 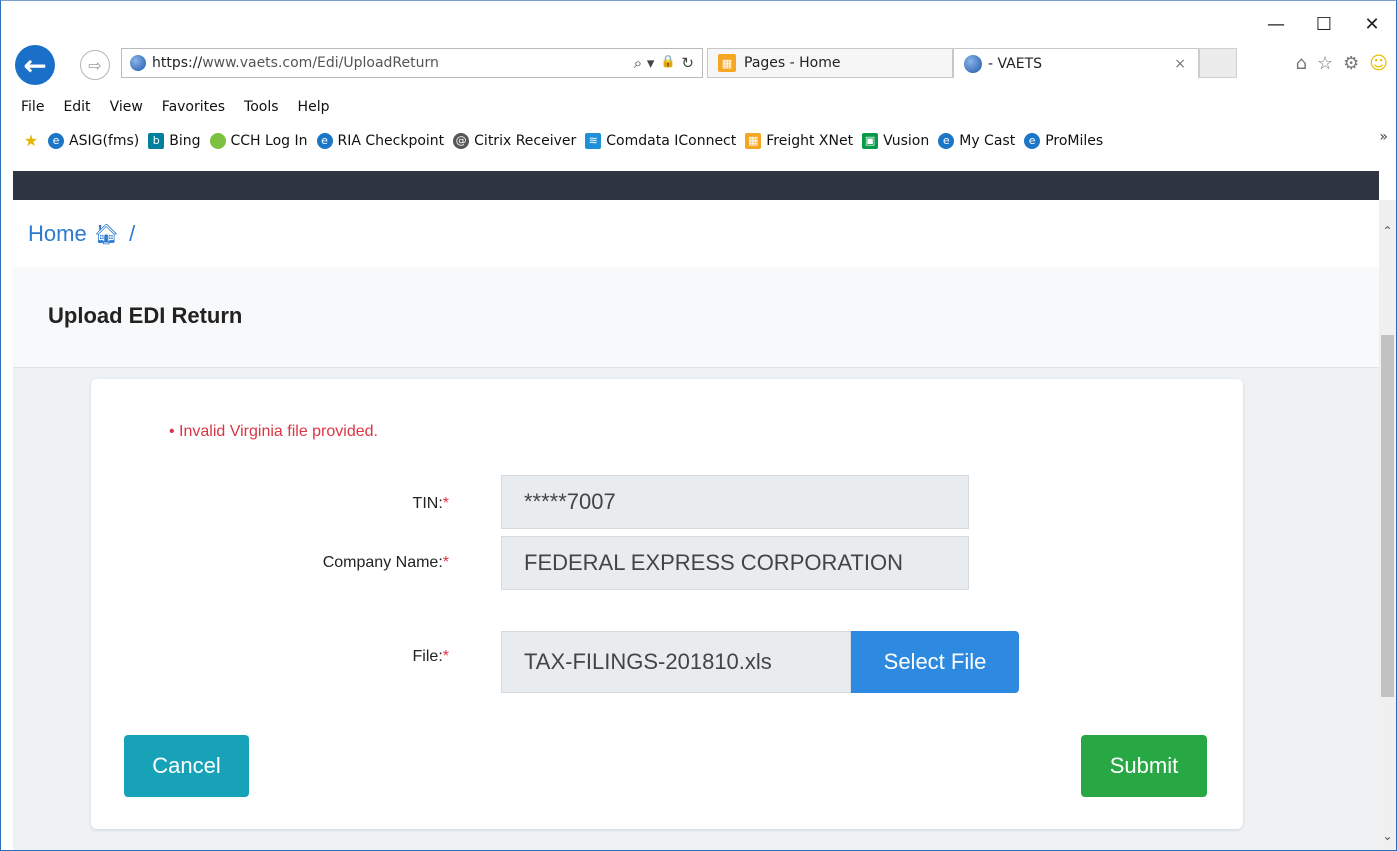 I want to click on refresh-icon: ↻, so click(x=687, y=63).